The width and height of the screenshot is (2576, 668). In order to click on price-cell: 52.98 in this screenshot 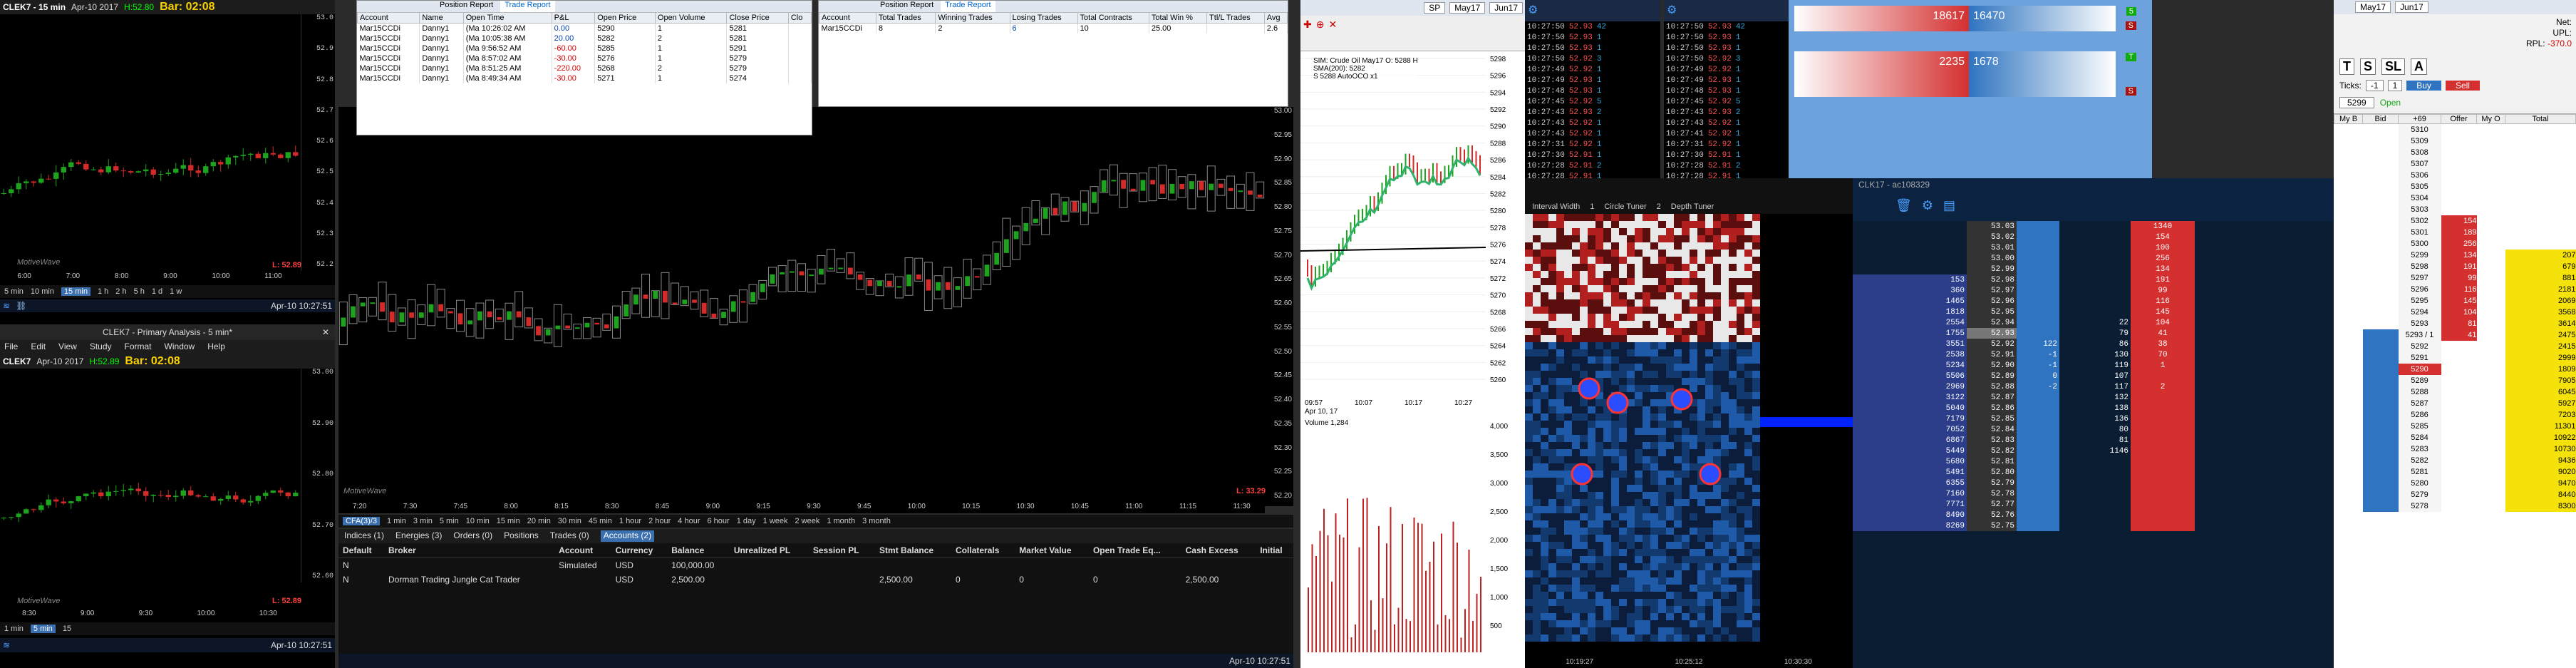, I will do `click(1992, 279)`.